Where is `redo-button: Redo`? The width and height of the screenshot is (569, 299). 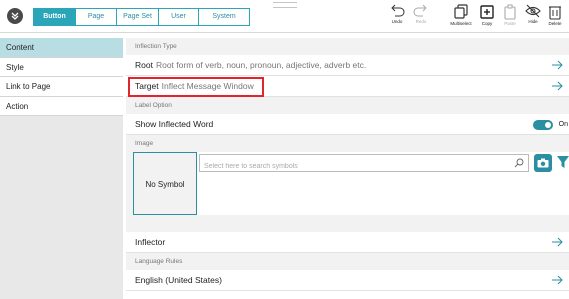
redo-button: Redo is located at coordinates (421, 17).